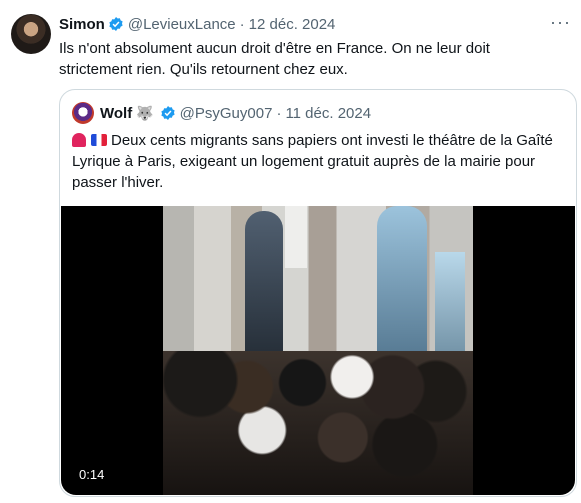 This screenshot has height=503, width=581. What do you see at coordinates (79, 140) in the screenshot?
I see `siren-icon` at bounding box center [79, 140].